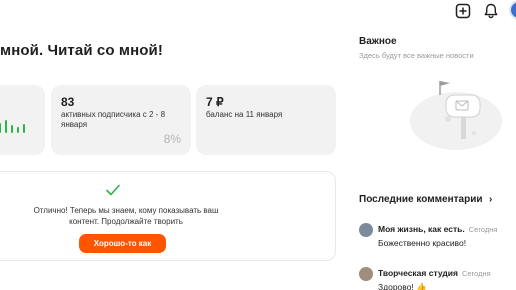 The width and height of the screenshot is (516, 290). I want to click on bell-icon, so click(491, 11).